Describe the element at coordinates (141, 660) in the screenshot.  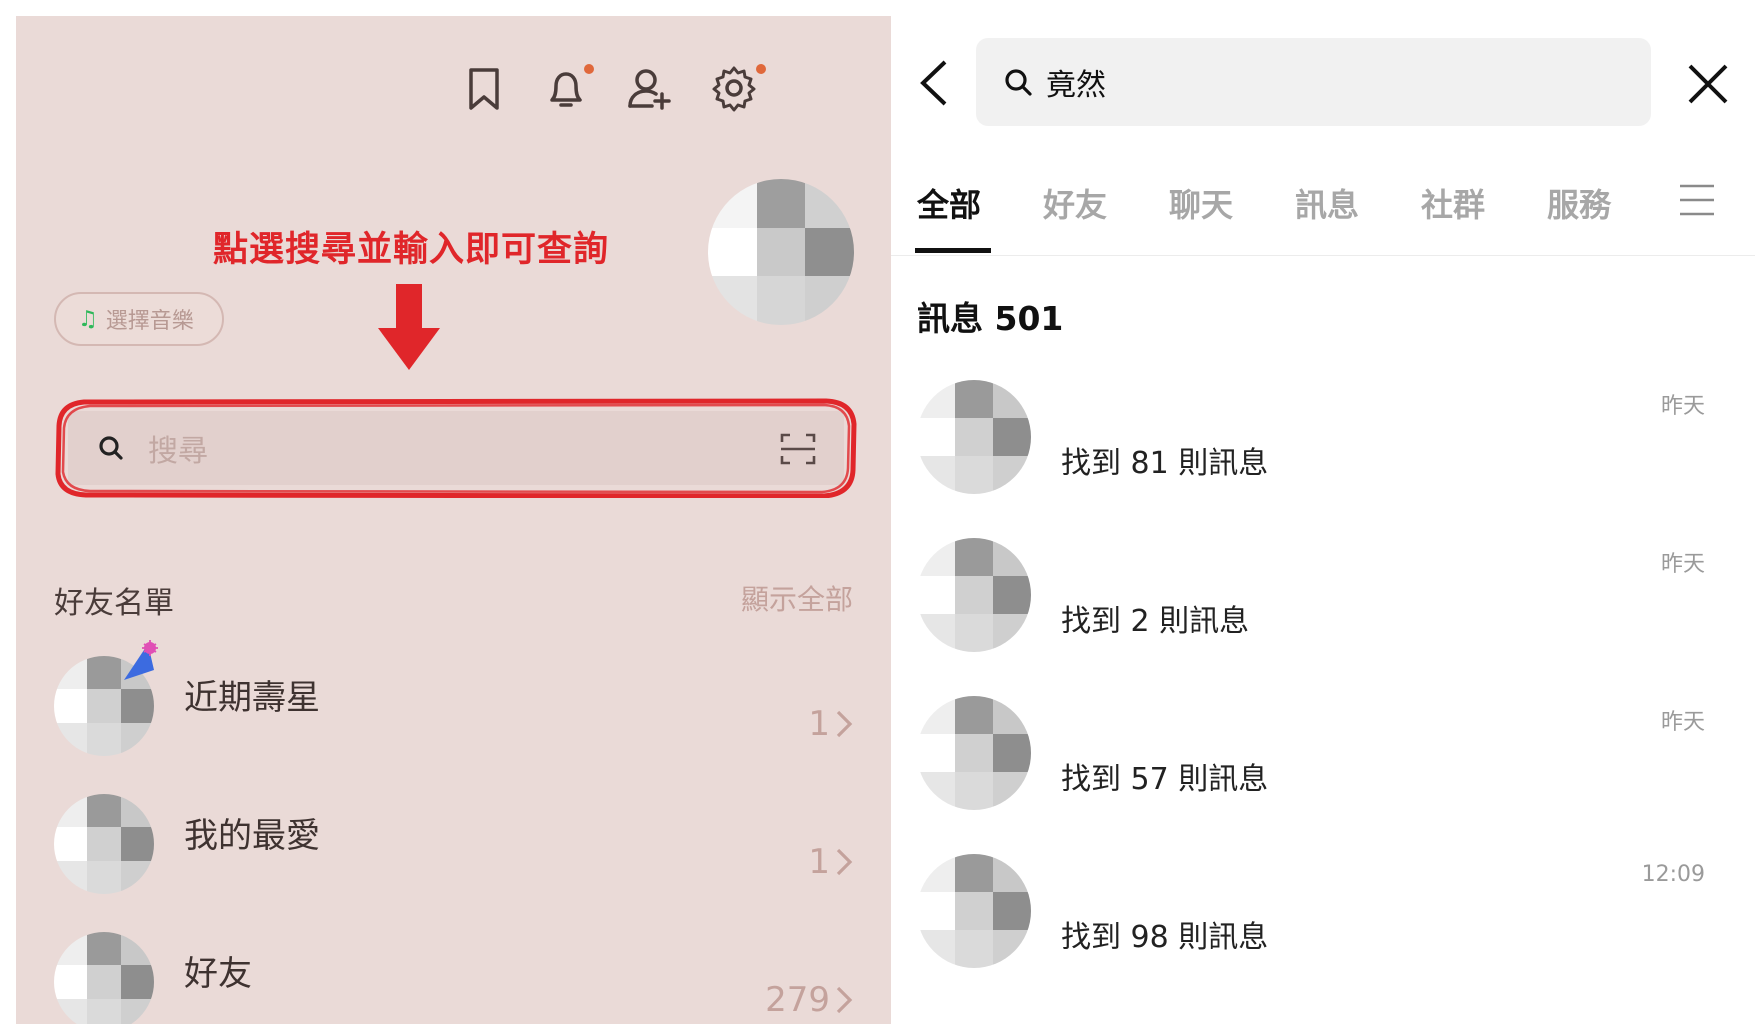
I see `party-hat-icon` at that location.